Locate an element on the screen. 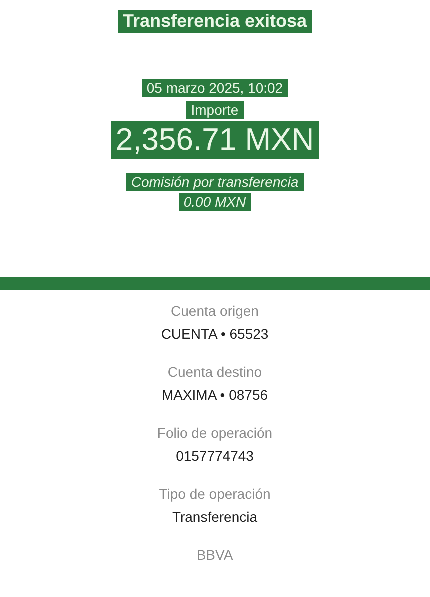  detail-label: Tipo de operación is located at coordinates (215, 494).